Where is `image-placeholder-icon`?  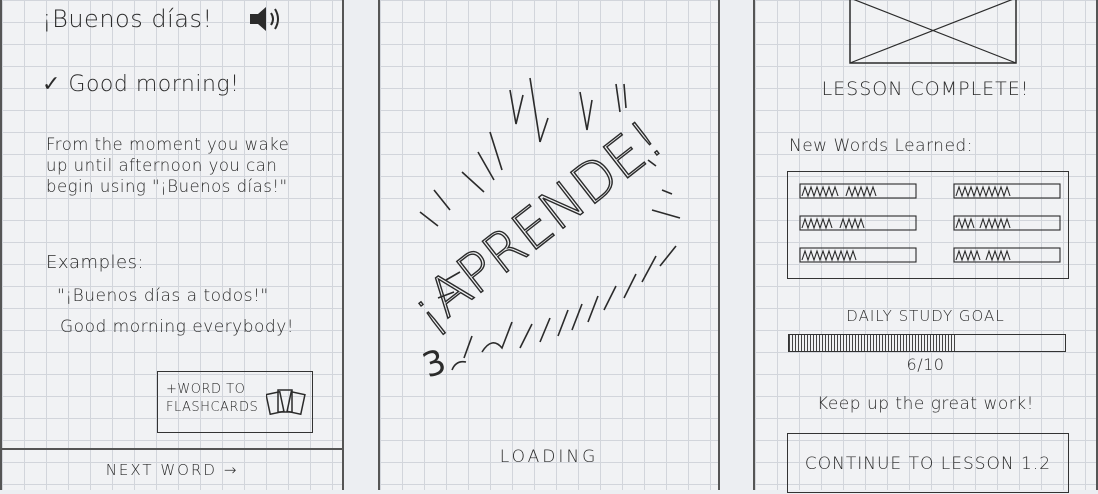 image-placeholder-icon is located at coordinates (933, 32).